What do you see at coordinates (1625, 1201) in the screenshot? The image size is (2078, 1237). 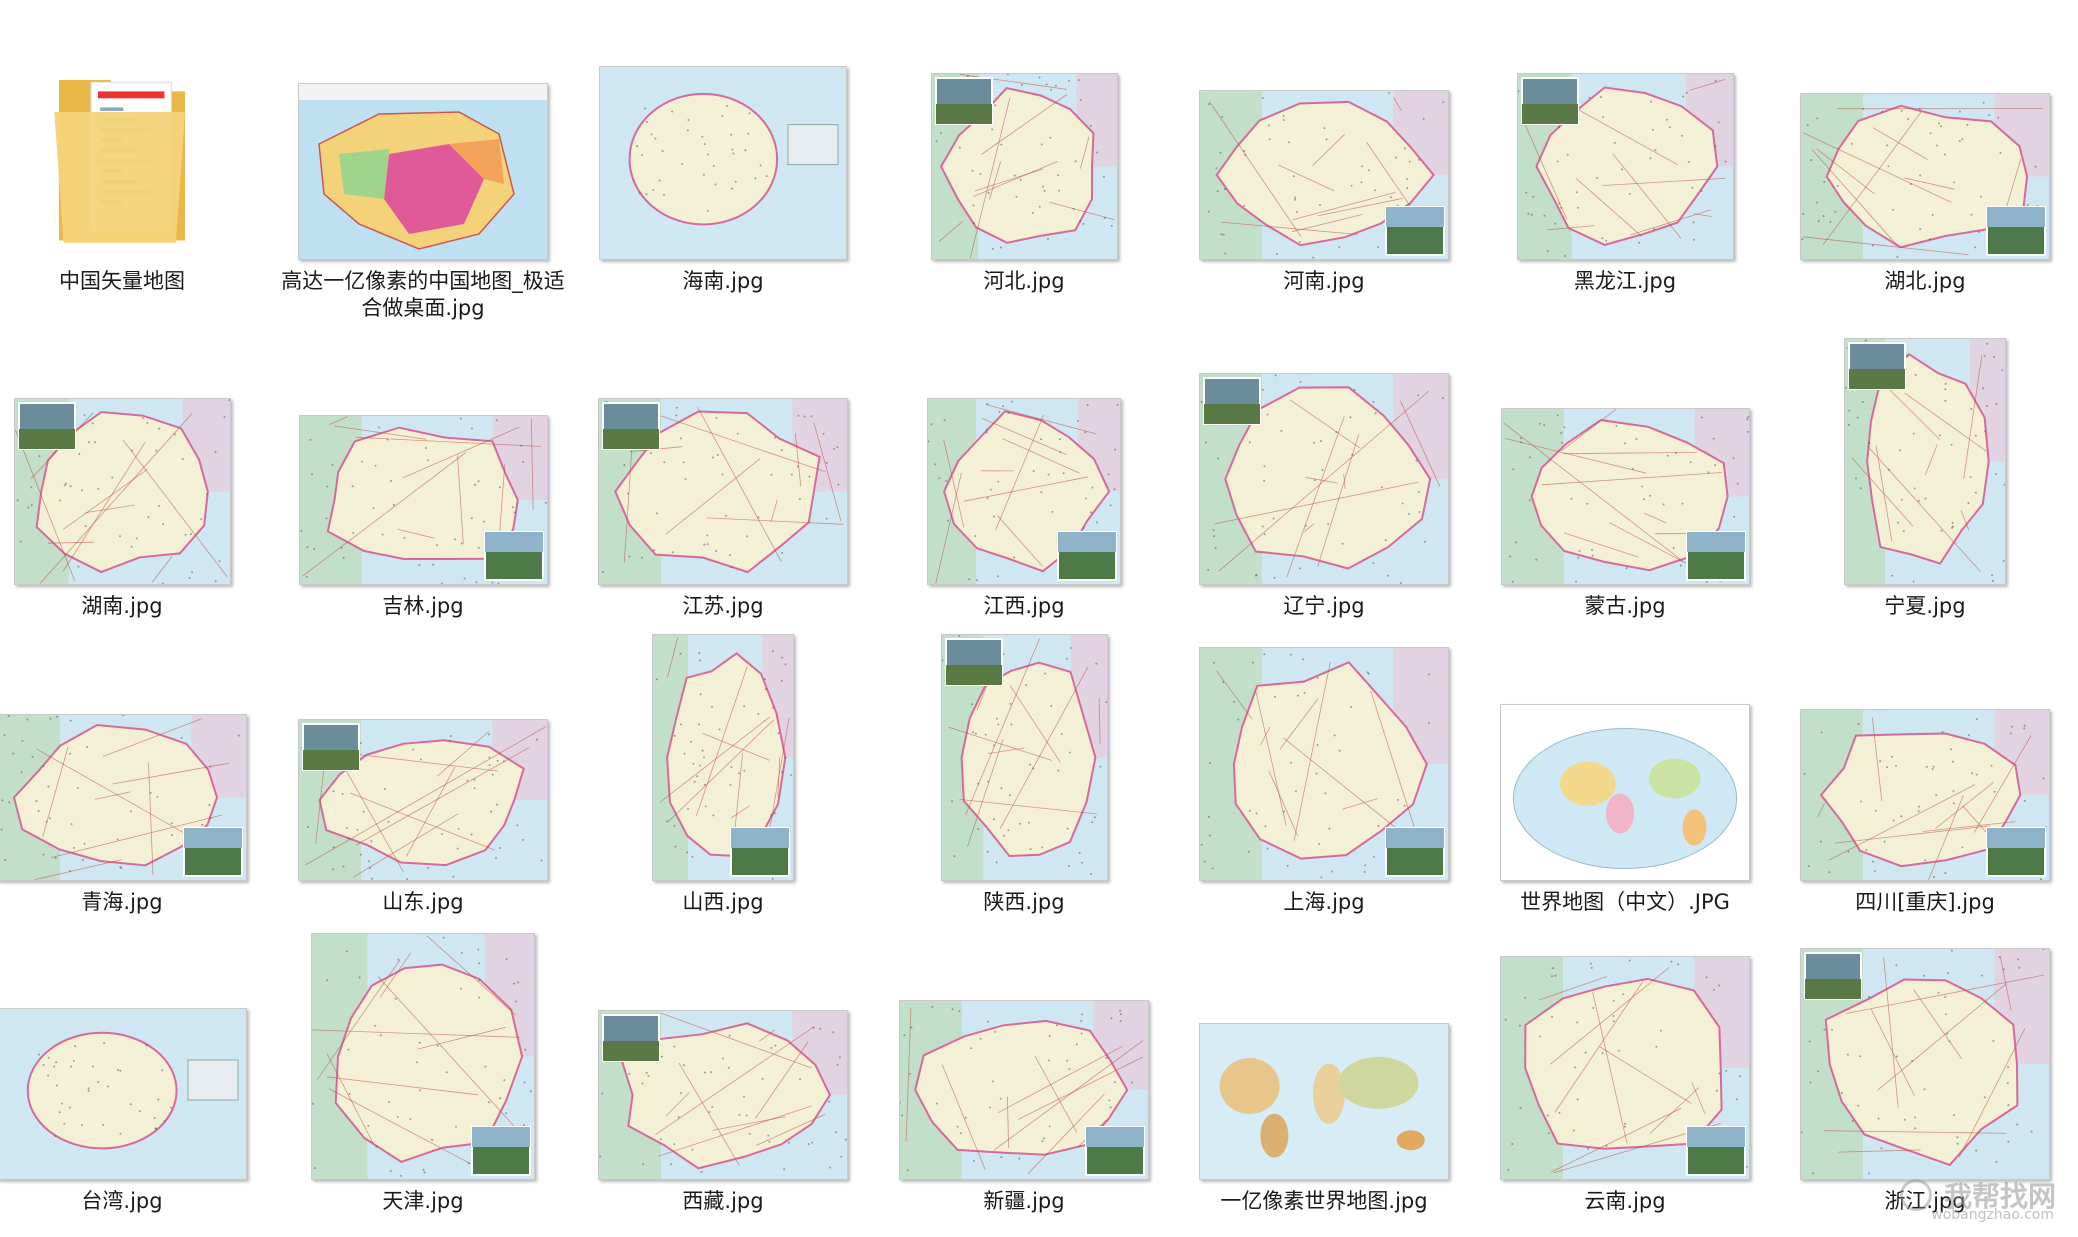 I see `file-name-label: 云南.jpg` at bounding box center [1625, 1201].